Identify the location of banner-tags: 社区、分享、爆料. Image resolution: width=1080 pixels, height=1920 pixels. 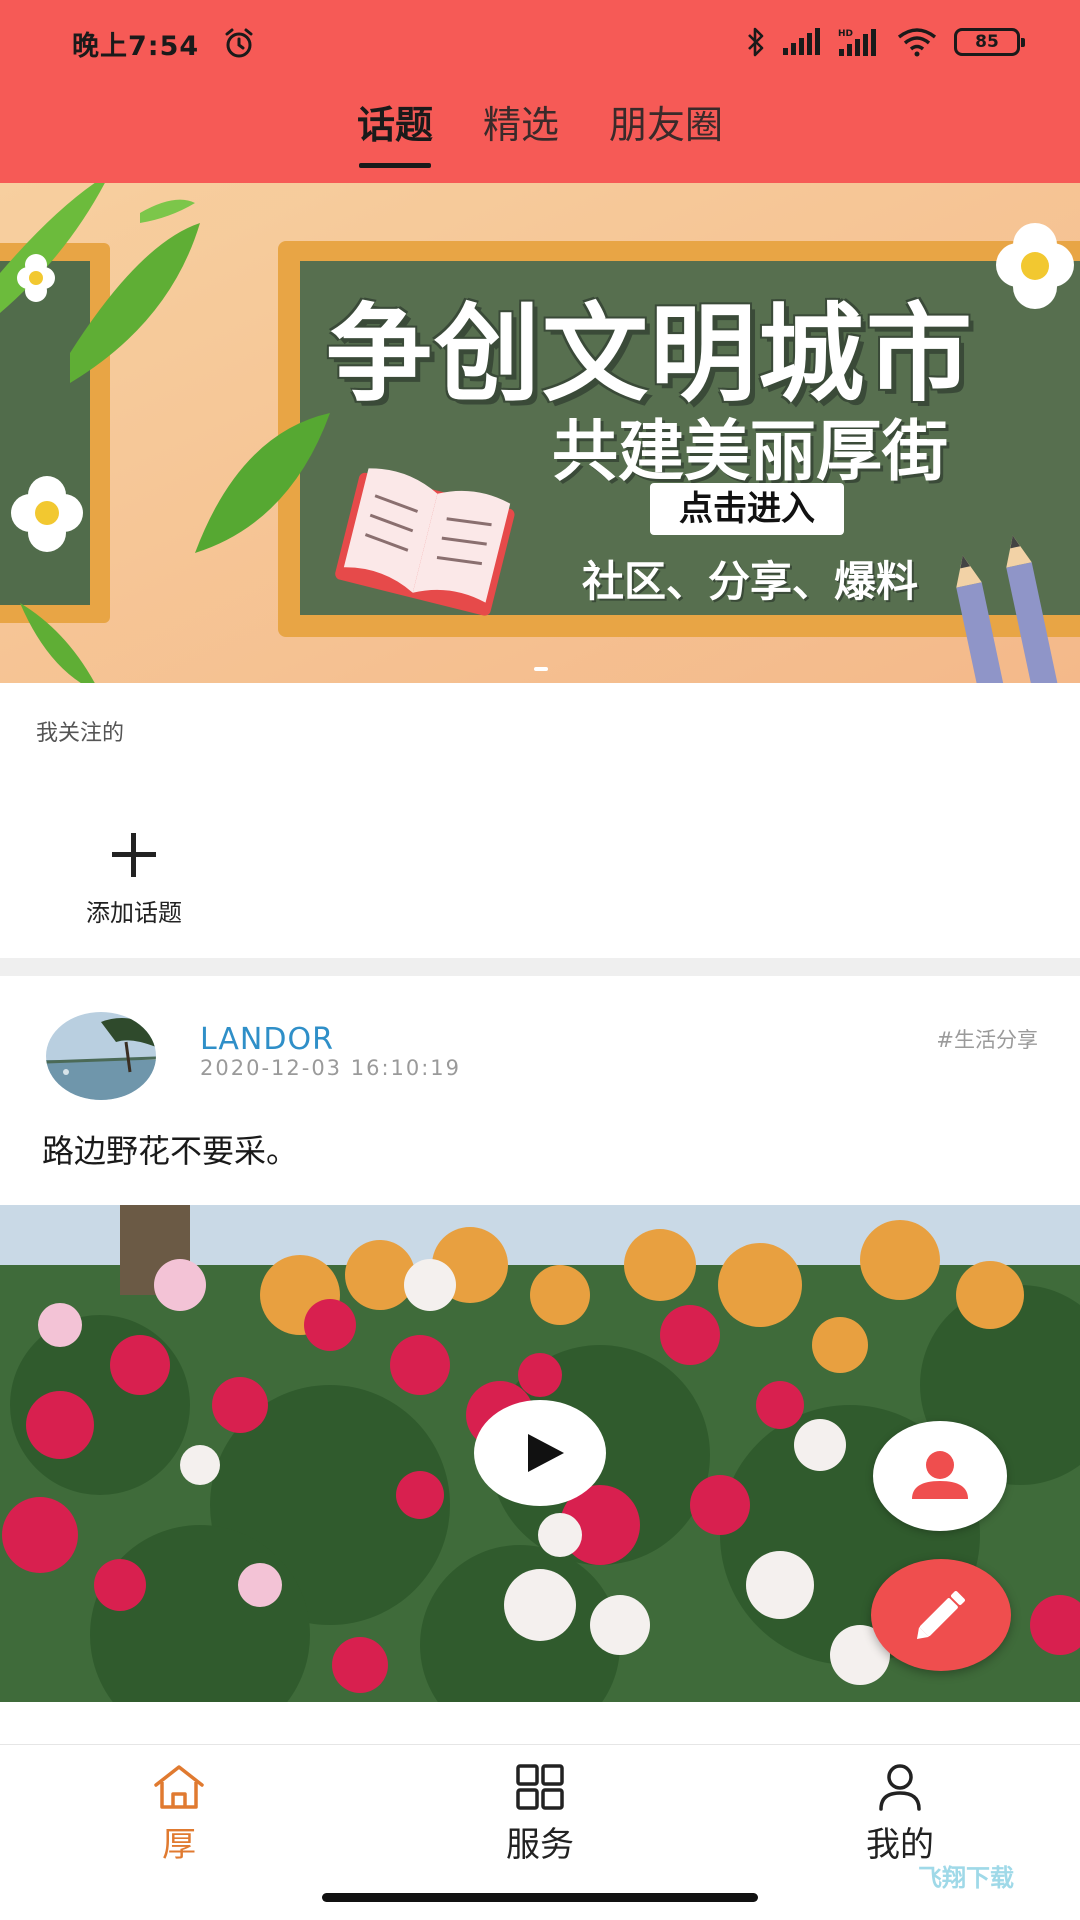
(749, 581).